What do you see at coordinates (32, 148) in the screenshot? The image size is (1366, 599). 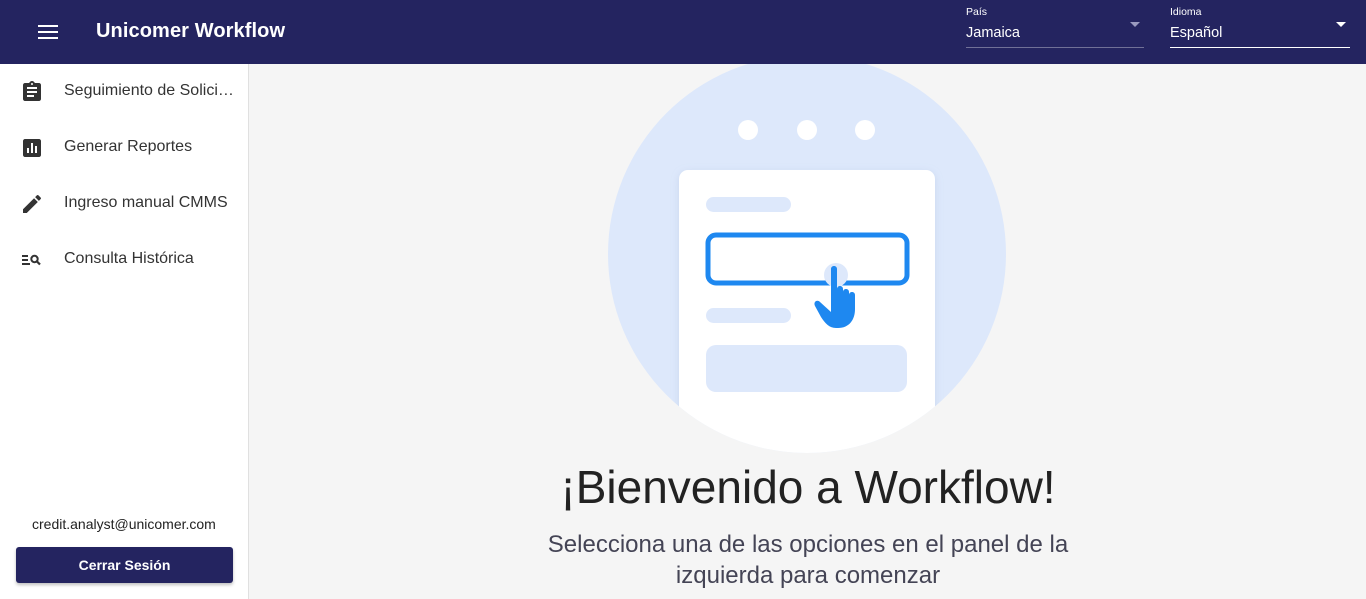 I see `bar-chart-icon` at bounding box center [32, 148].